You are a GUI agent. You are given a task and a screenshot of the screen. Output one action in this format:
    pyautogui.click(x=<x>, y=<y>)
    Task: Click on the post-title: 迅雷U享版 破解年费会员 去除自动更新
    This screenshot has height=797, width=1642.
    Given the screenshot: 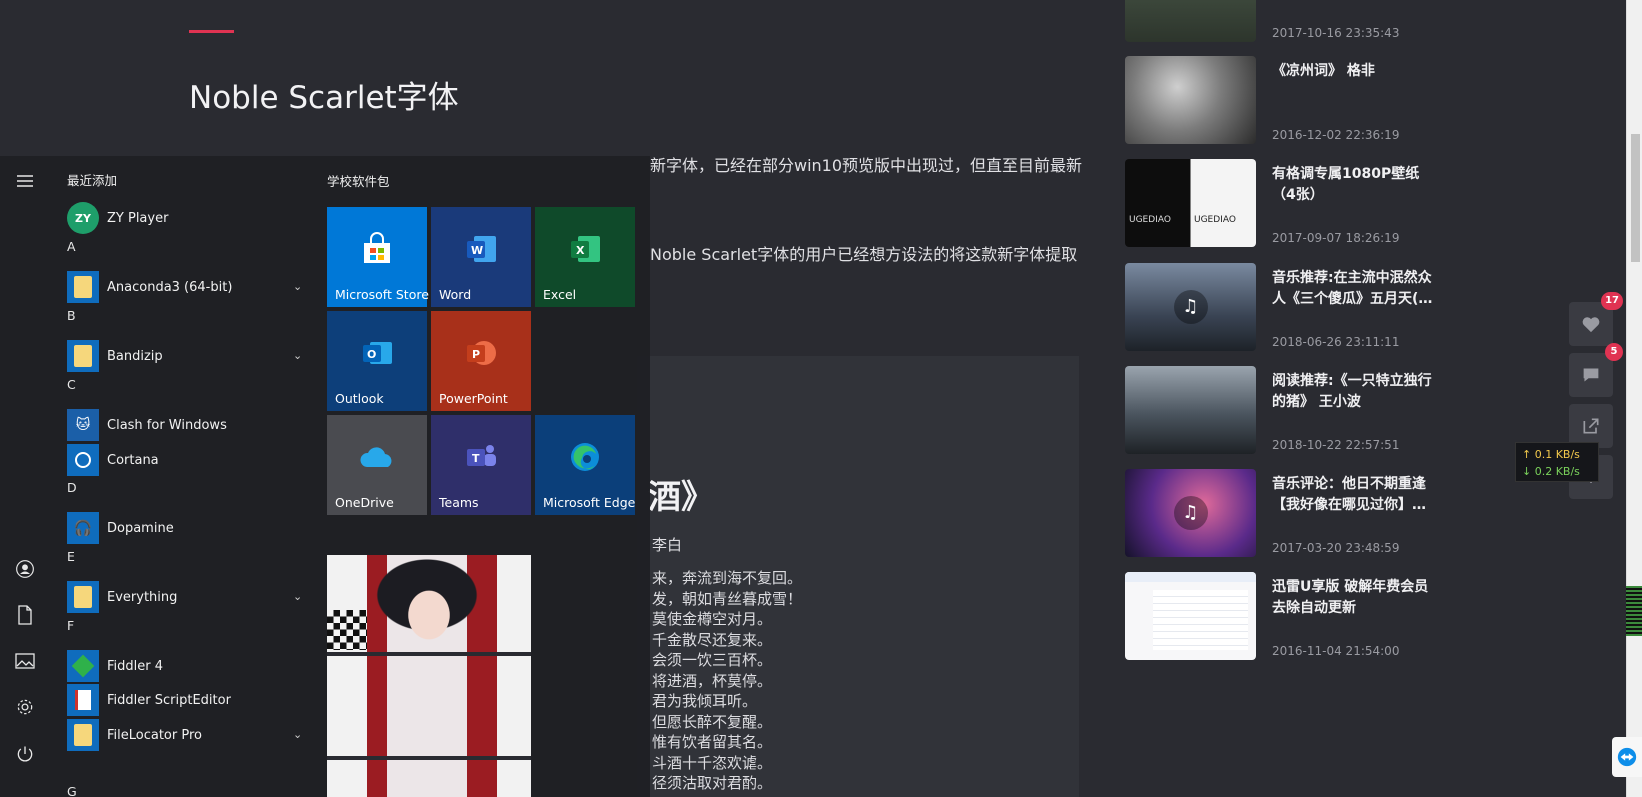 What is the action you would take?
    pyautogui.click(x=1357, y=598)
    